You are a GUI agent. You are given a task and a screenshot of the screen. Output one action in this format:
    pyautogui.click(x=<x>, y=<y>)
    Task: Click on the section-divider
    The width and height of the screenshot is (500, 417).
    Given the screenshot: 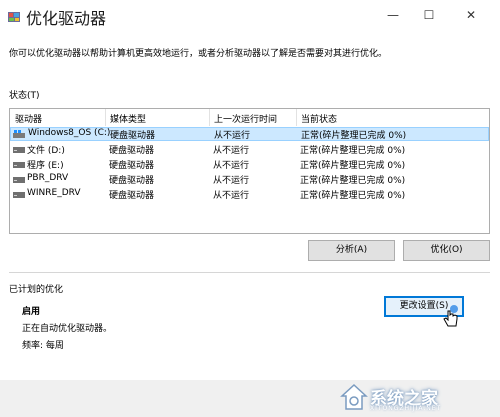 What is the action you would take?
    pyautogui.click(x=249, y=272)
    